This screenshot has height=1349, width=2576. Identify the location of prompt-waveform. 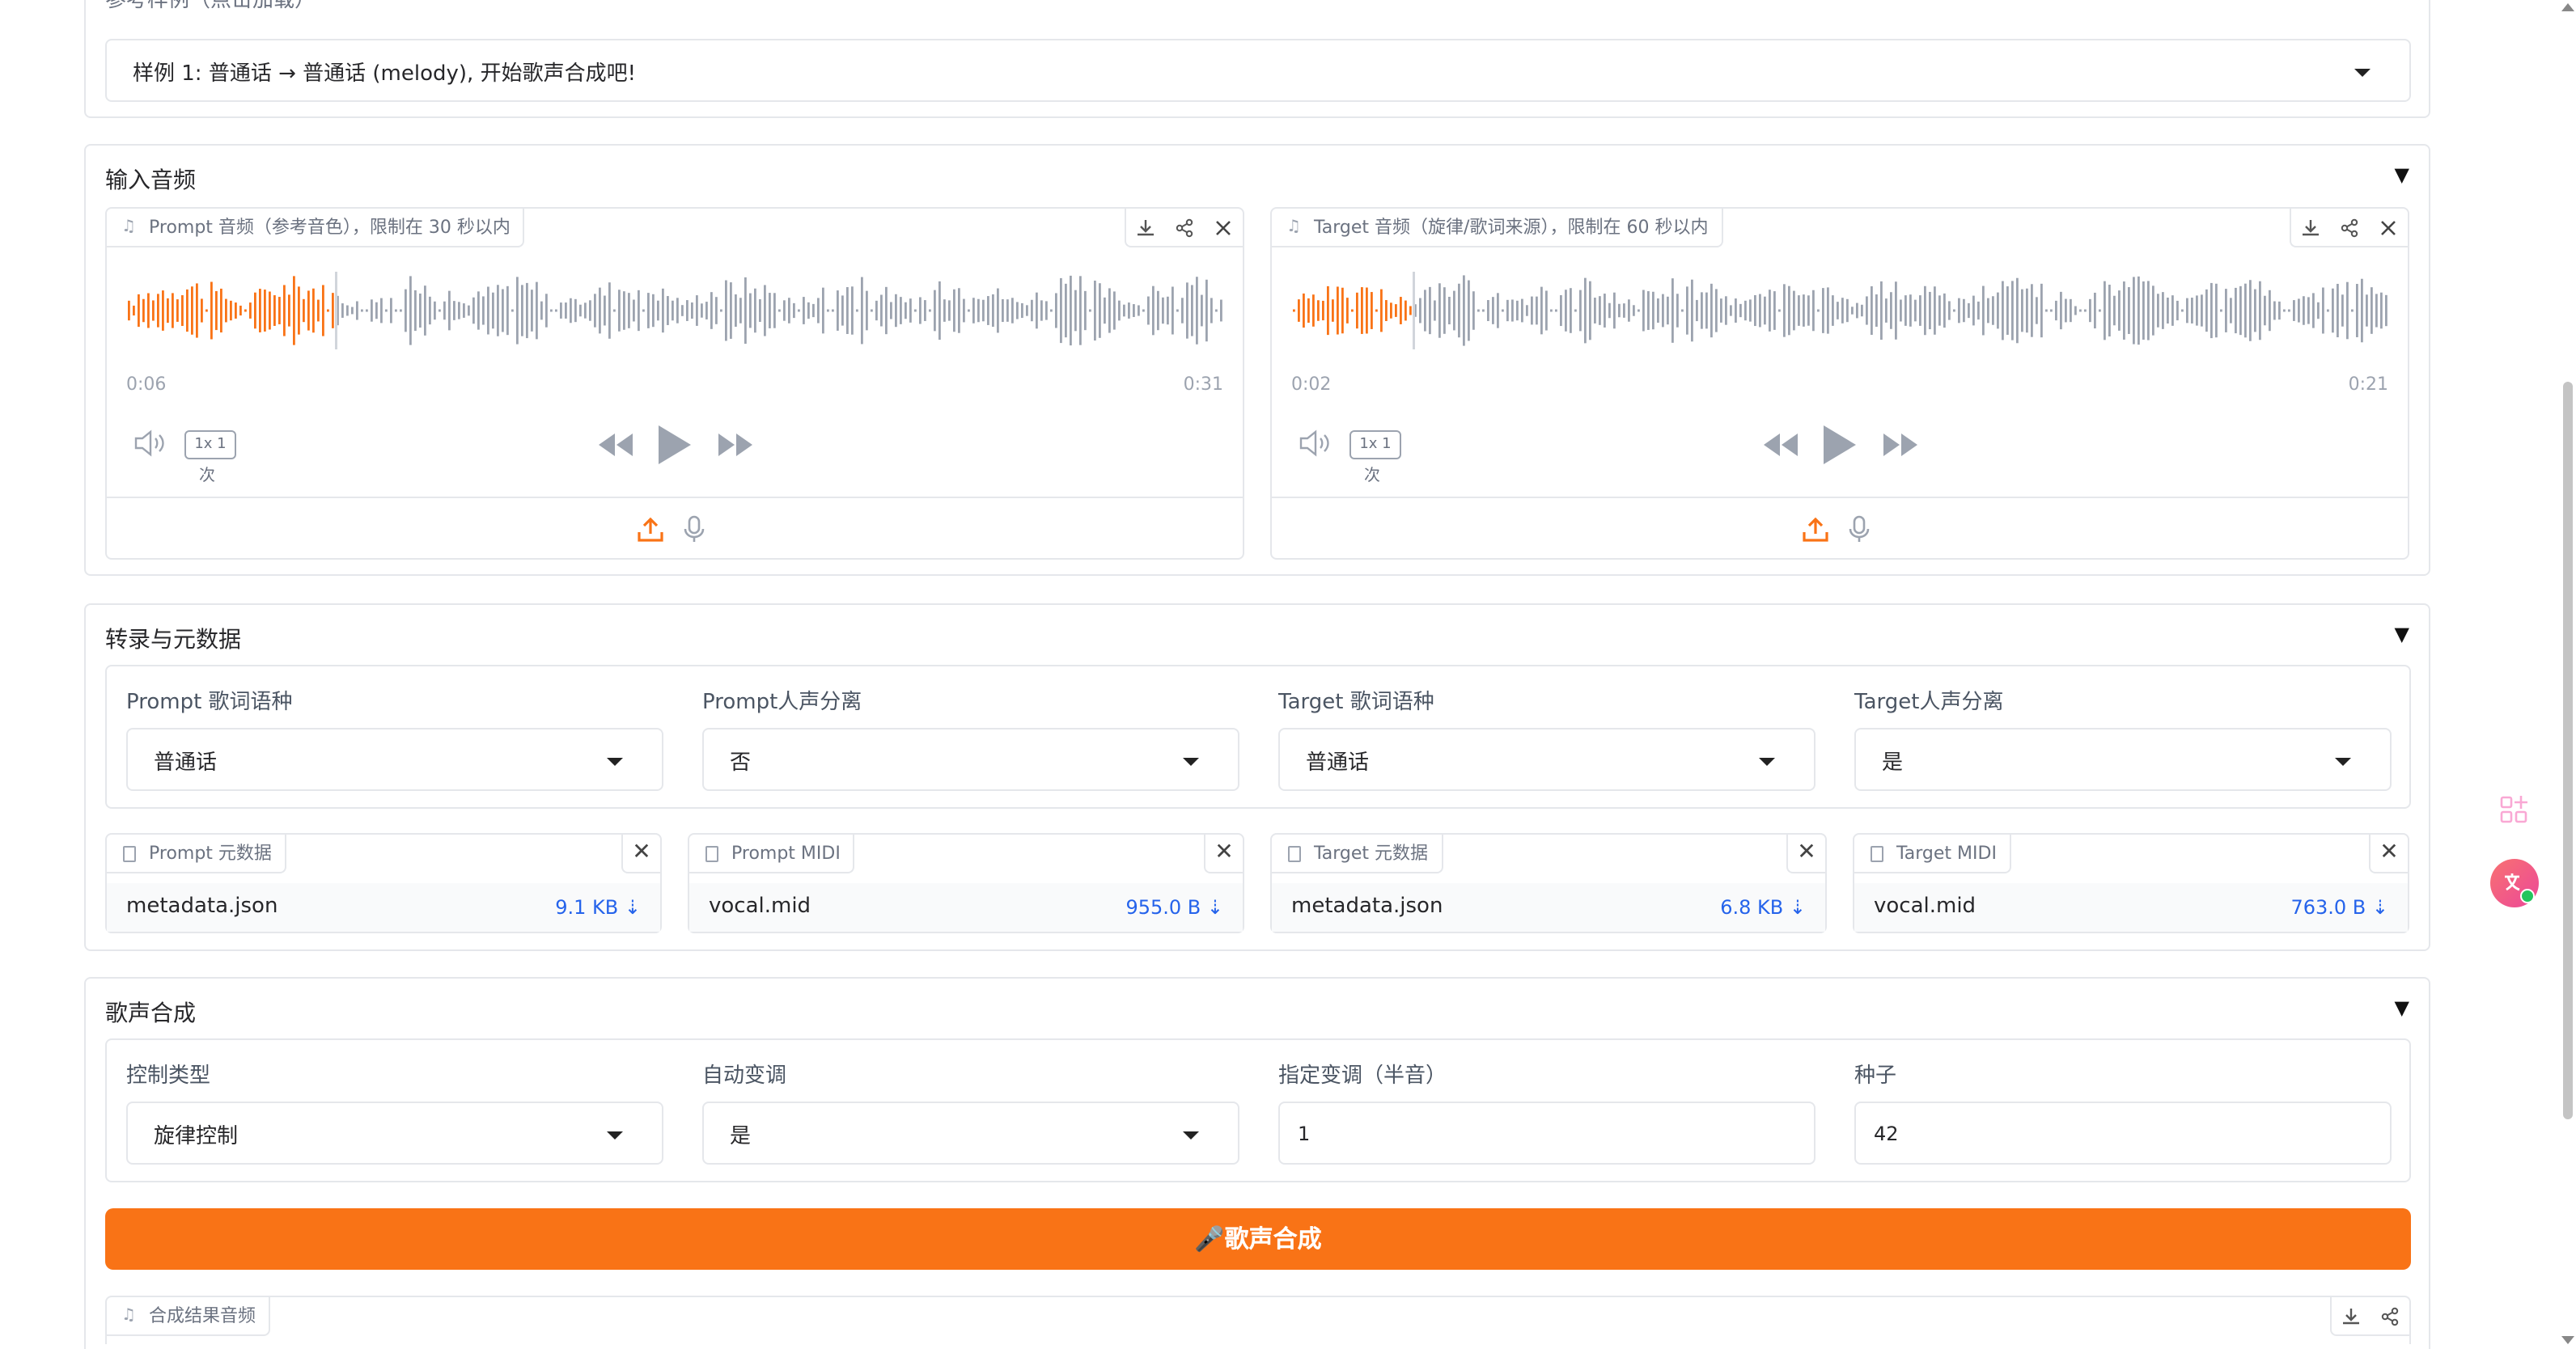
(676, 311).